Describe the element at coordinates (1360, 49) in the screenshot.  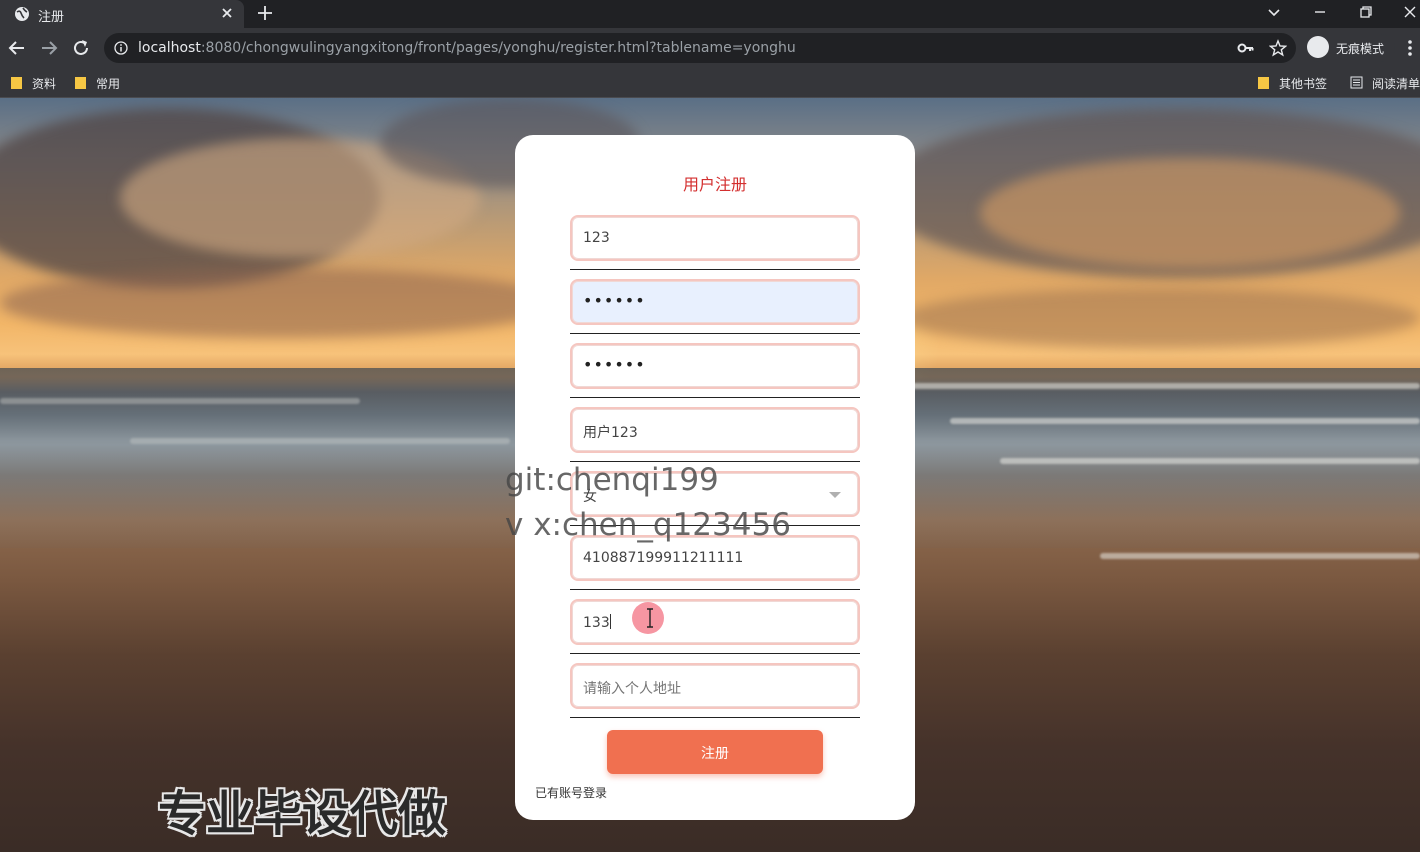
I see `incognito-label: 无痕模式` at that location.